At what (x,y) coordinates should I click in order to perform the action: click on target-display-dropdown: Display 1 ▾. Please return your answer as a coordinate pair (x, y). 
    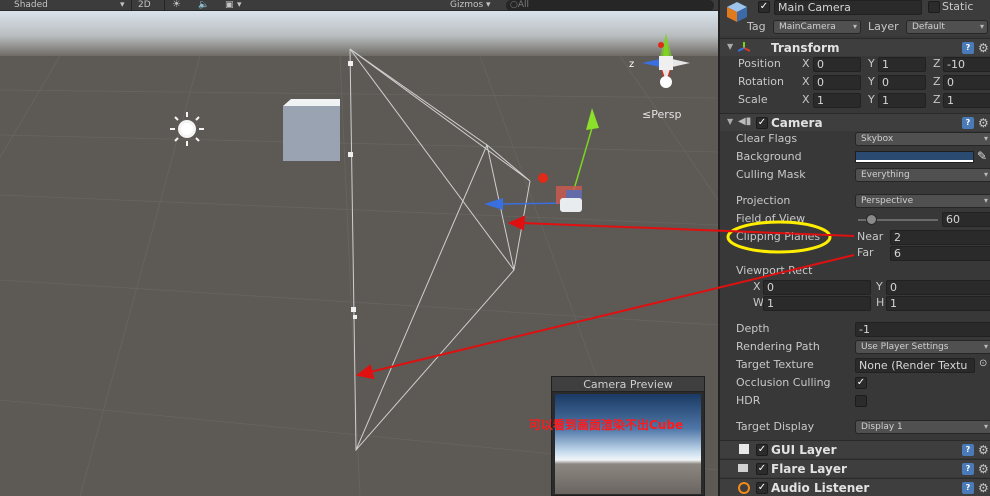
    Looking at the image, I should click on (922, 427).